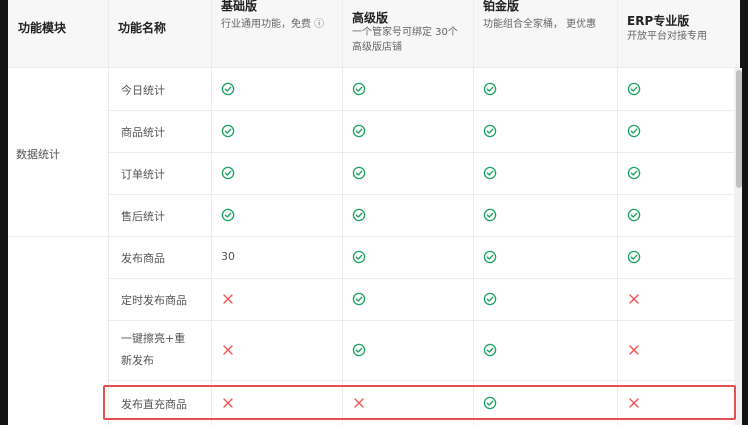  I want to click on left-edge, so click(4, 212).